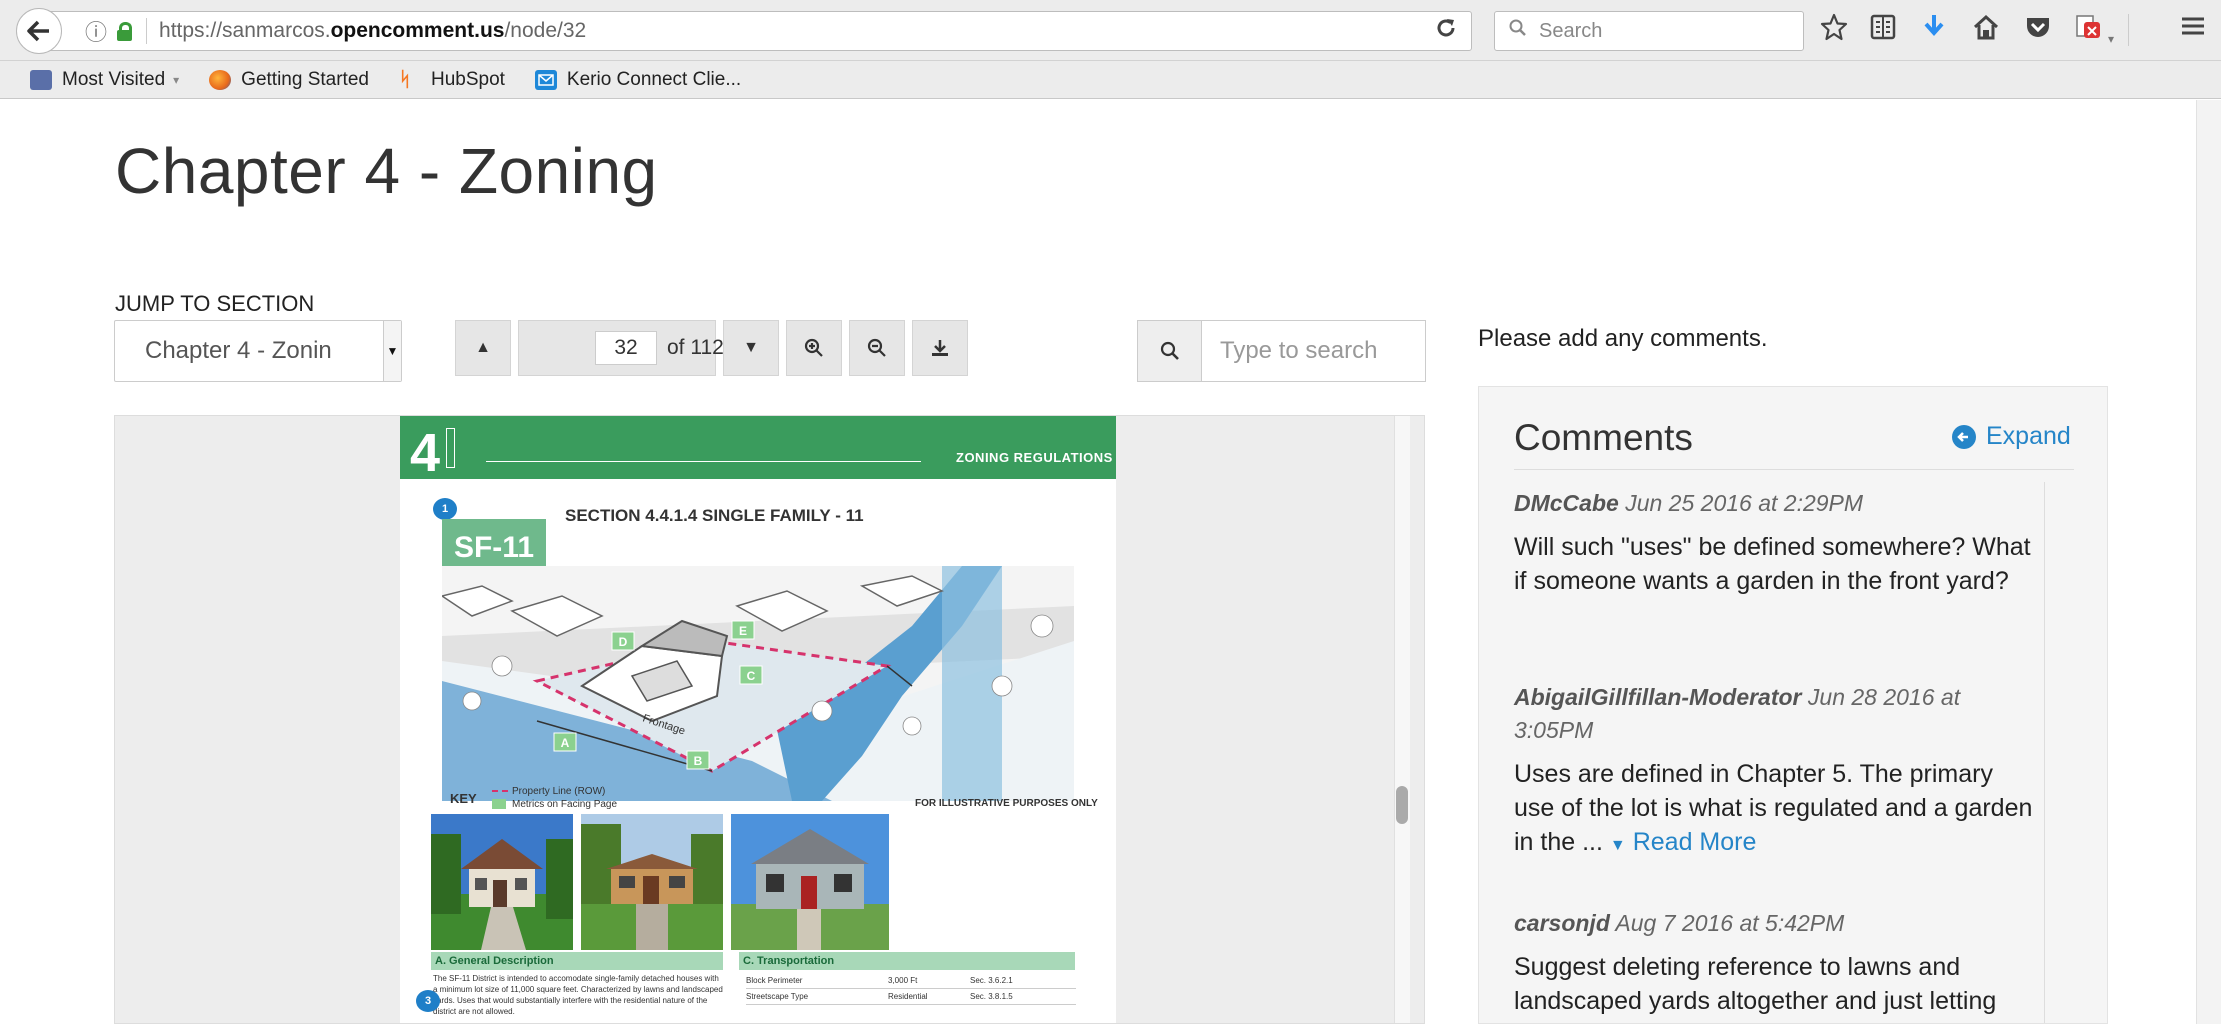 This screenshot has height=1024, width=2221. What do you see at coordinates (991, 980) in the screenshot?
I see `table-cell: Sec. 3.6.2.1` at bounding box center [991, 980].